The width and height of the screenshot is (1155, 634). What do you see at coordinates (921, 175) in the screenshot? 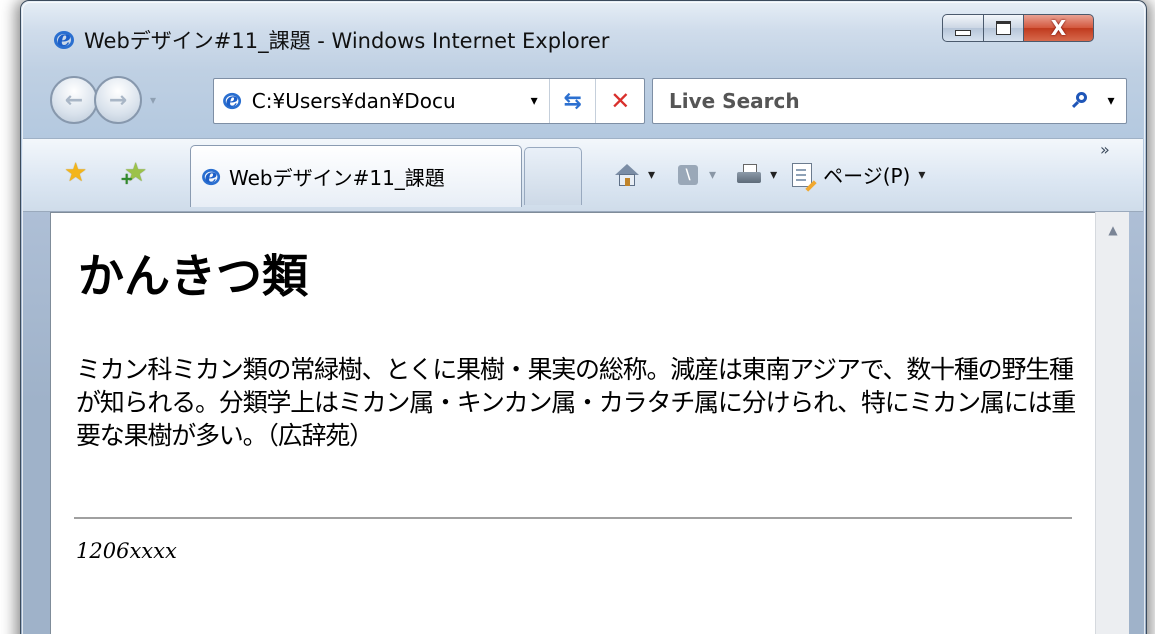
I see `page-menu-dropdown: ▾` at bounding box center [921, 175].